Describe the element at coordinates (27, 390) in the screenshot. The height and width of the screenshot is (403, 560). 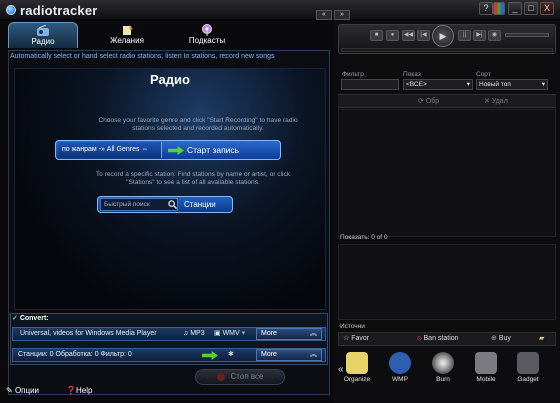
I see `options-label: Опции` at that location.